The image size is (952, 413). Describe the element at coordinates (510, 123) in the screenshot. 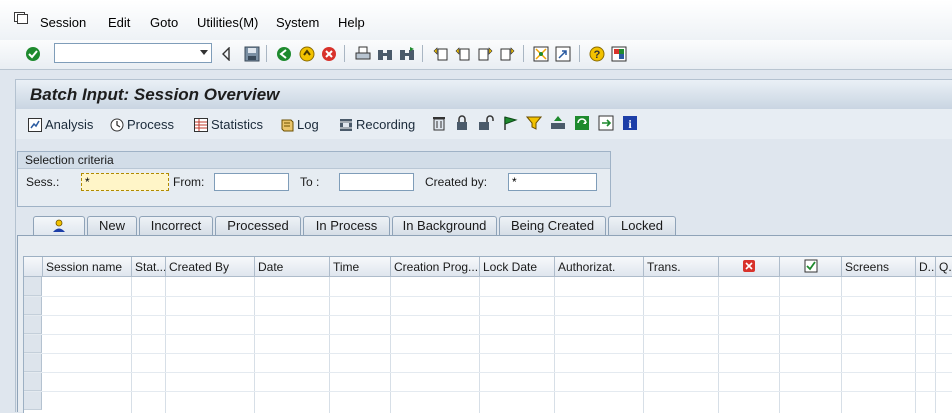

I see `flag-icon` at that location.